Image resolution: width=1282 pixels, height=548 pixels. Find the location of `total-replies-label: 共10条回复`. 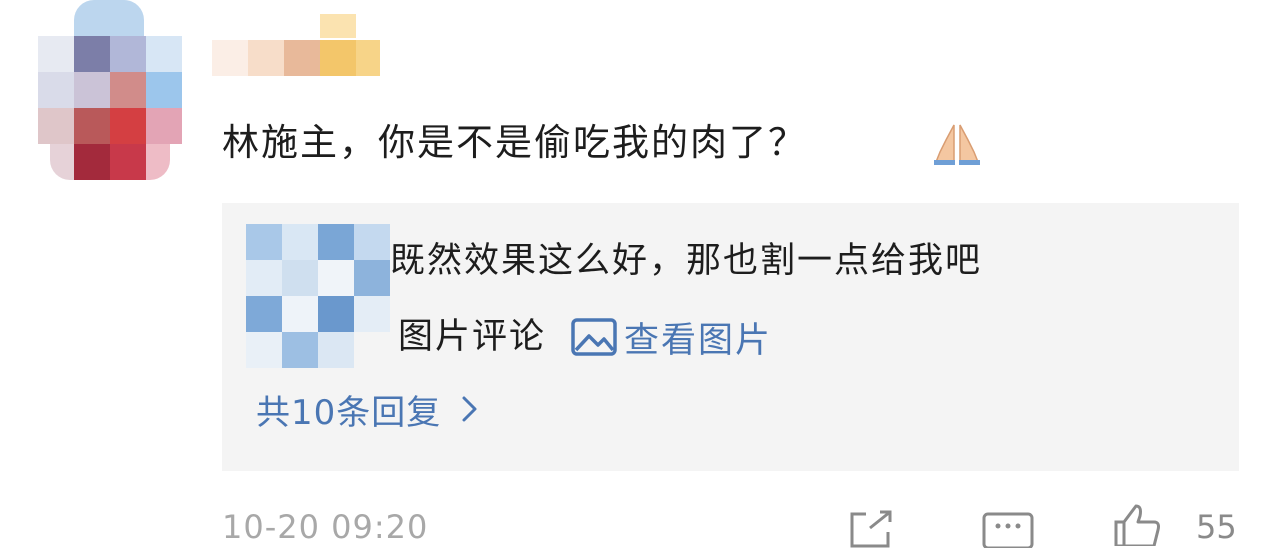

total-replies-label: 共10条回复 is located at coordinates (349, 412).